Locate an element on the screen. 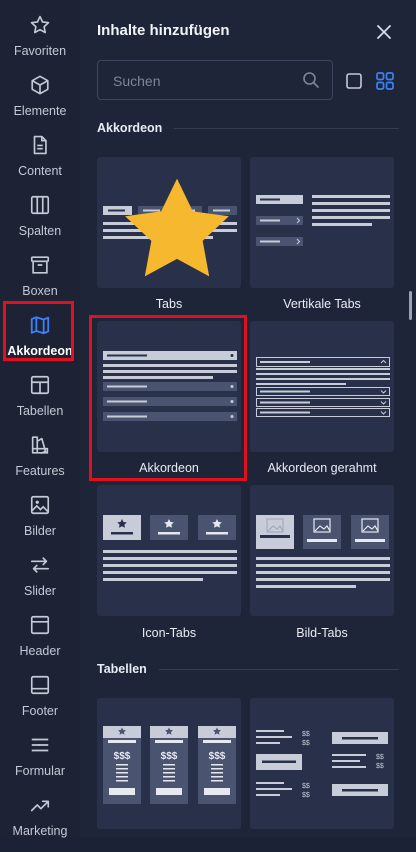  sidebar-item-header: Header is located at coordinates (40, 642).